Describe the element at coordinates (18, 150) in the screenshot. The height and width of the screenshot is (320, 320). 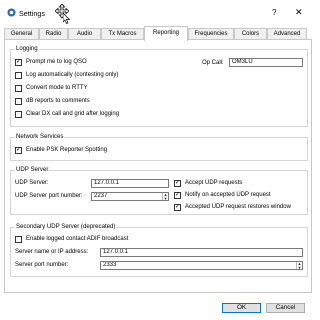
I see `psk-reporter-checkbox: ✓` at that location.